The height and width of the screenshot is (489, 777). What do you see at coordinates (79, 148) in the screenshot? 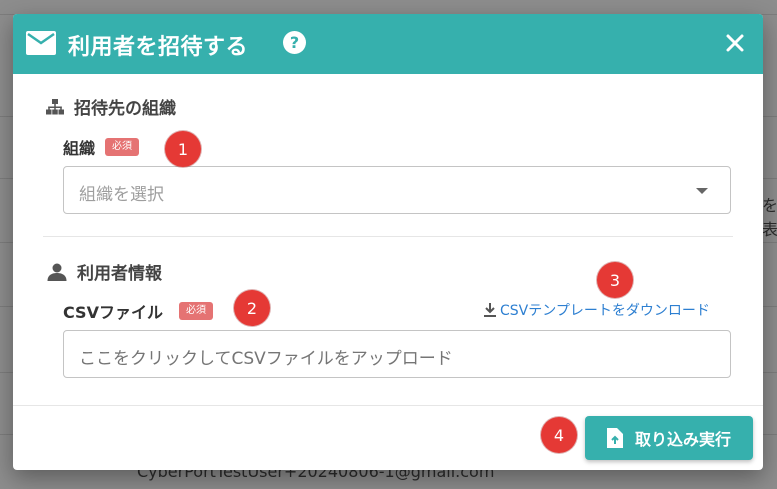
I see `organization-label-text: 組織` at bounding box center [79, 148].